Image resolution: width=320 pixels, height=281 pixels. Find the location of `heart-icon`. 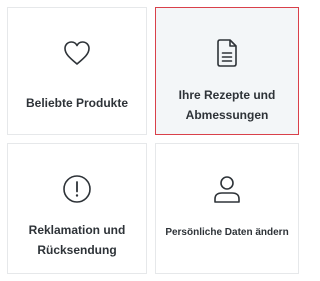

heart-icon is located at coordinates (77, 53).